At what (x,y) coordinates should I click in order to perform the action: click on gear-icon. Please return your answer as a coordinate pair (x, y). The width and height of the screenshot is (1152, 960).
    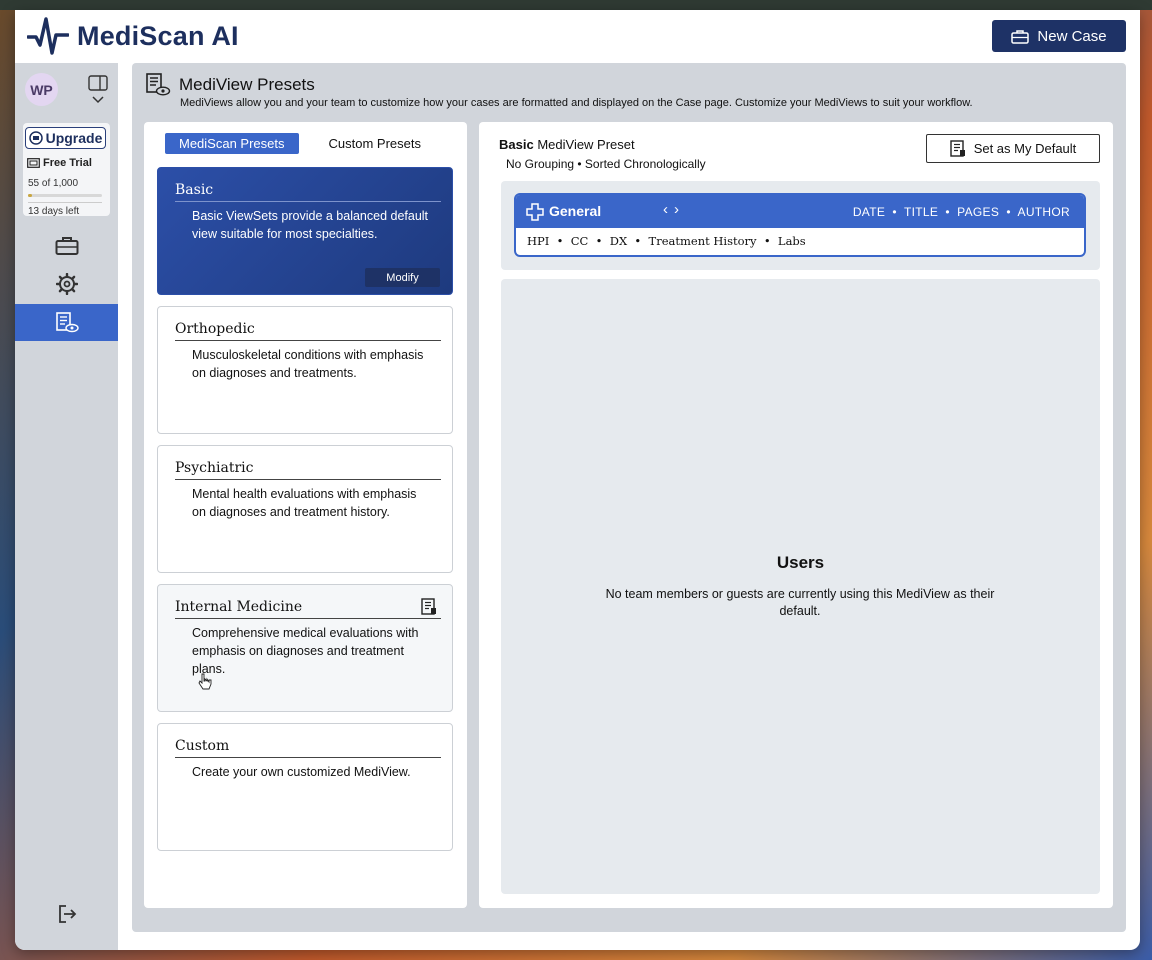
    Looking at the image, I should click on (66, 283).